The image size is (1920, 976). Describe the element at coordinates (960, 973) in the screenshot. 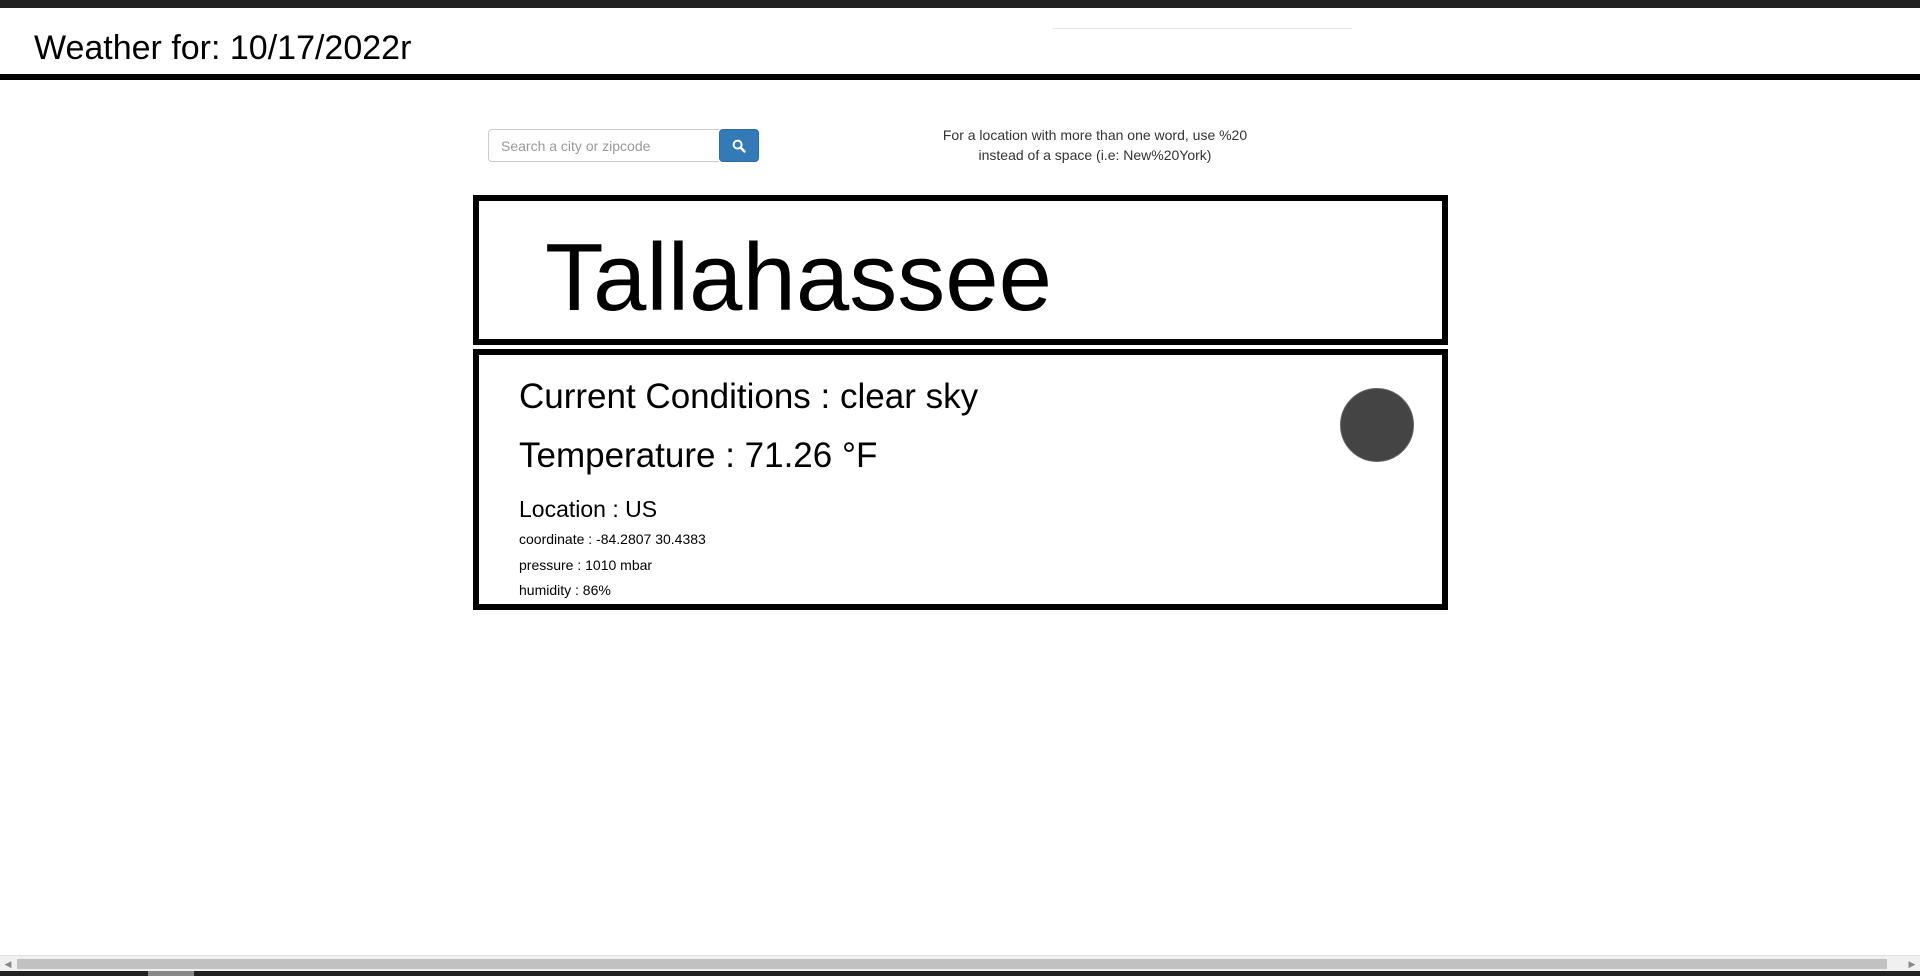

I see `bottom-edge-bar` at that location.